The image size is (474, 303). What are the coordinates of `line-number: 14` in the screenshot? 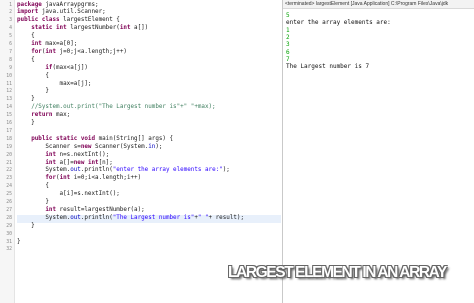 It's located at (9, 108).